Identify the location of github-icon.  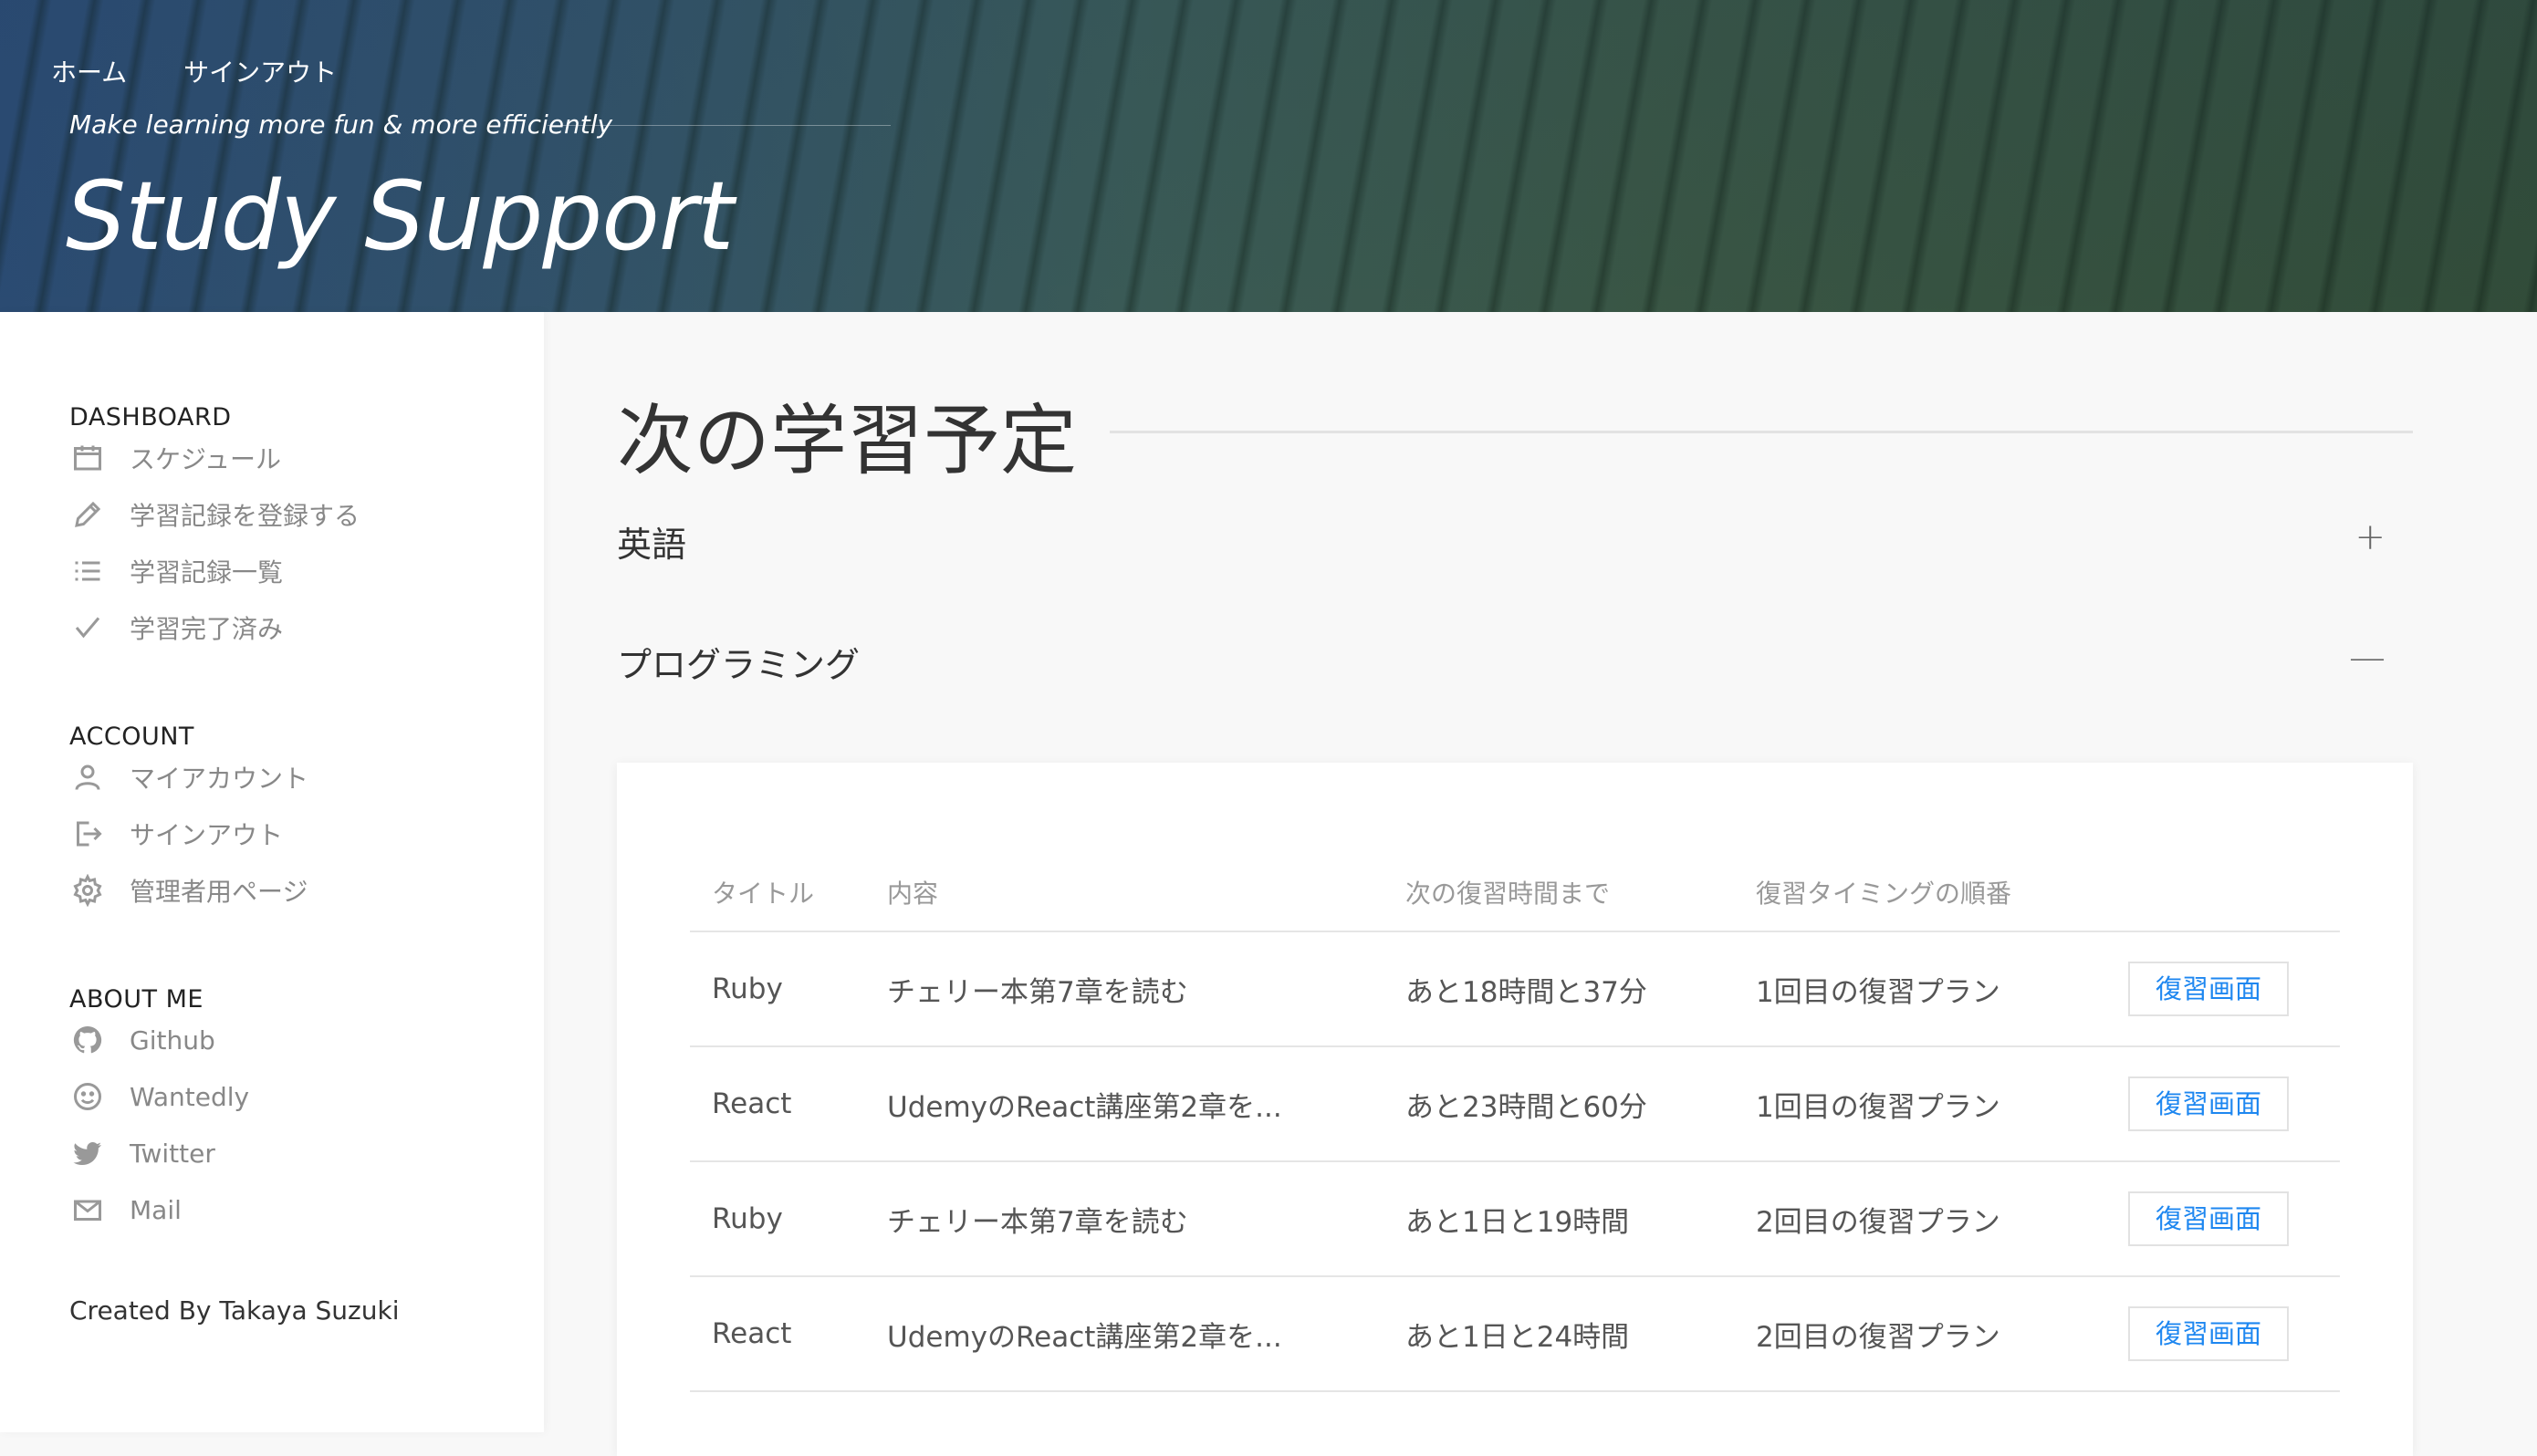
(87, 1040).